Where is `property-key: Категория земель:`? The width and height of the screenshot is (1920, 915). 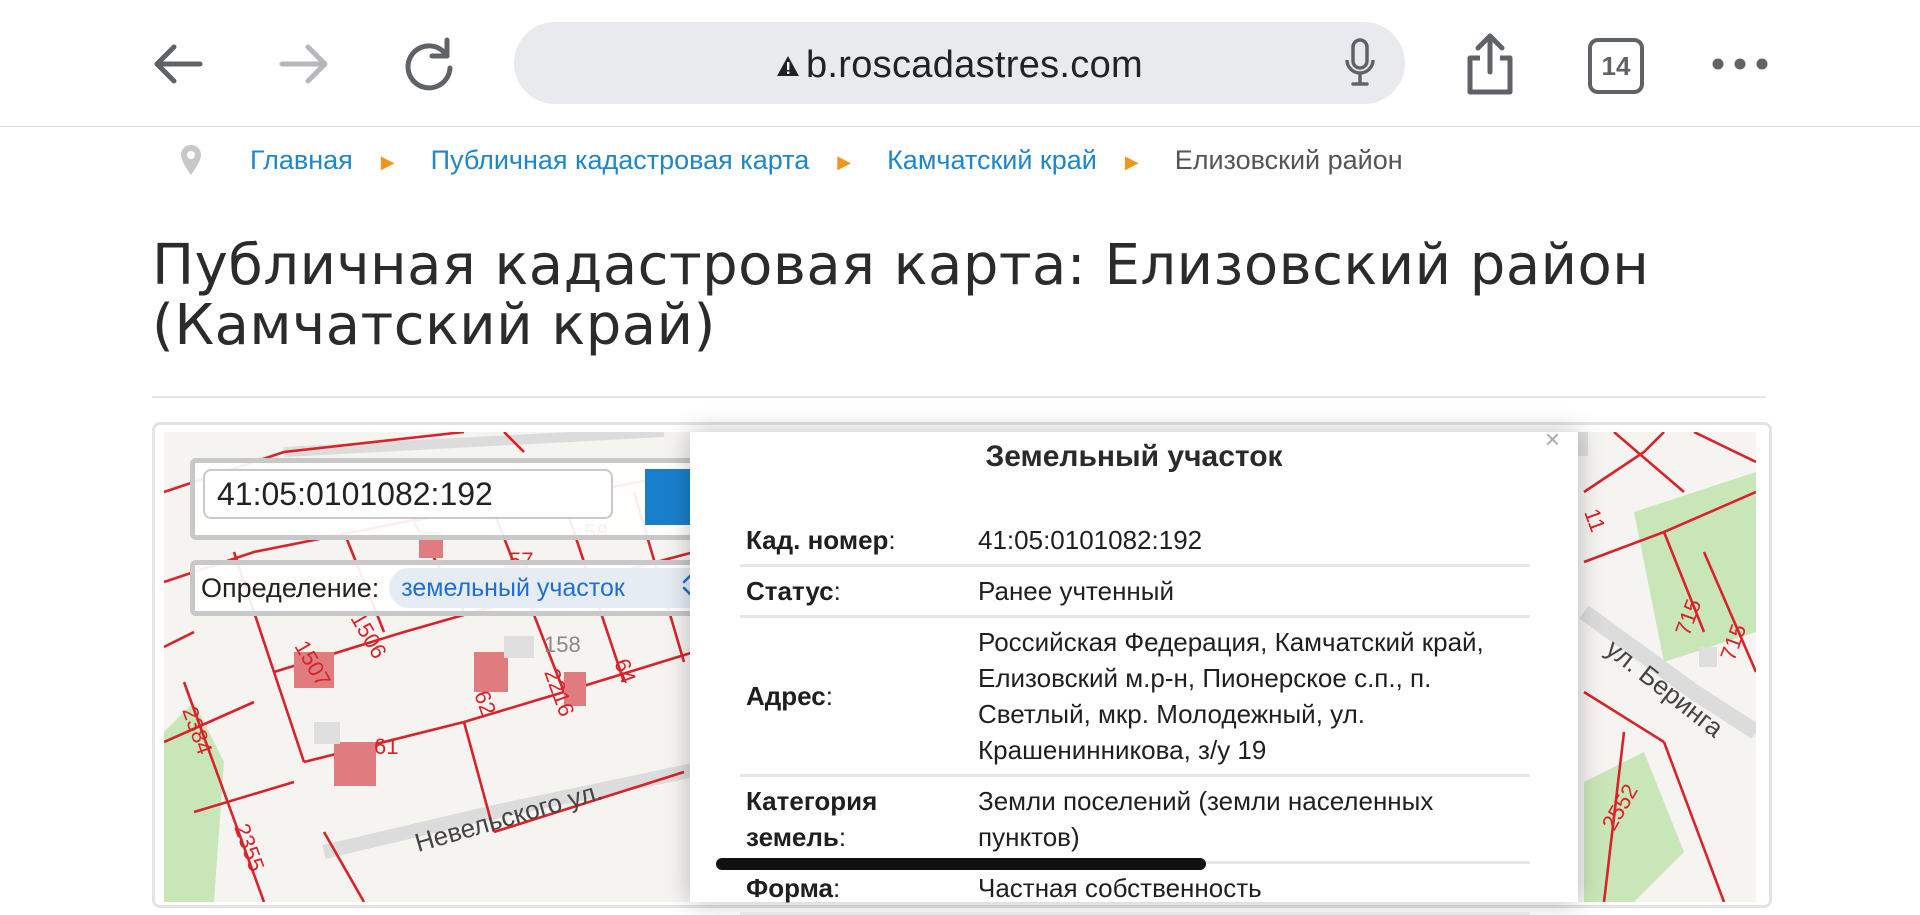 property-key: Категория земель: is located at coordinates (852, 819).